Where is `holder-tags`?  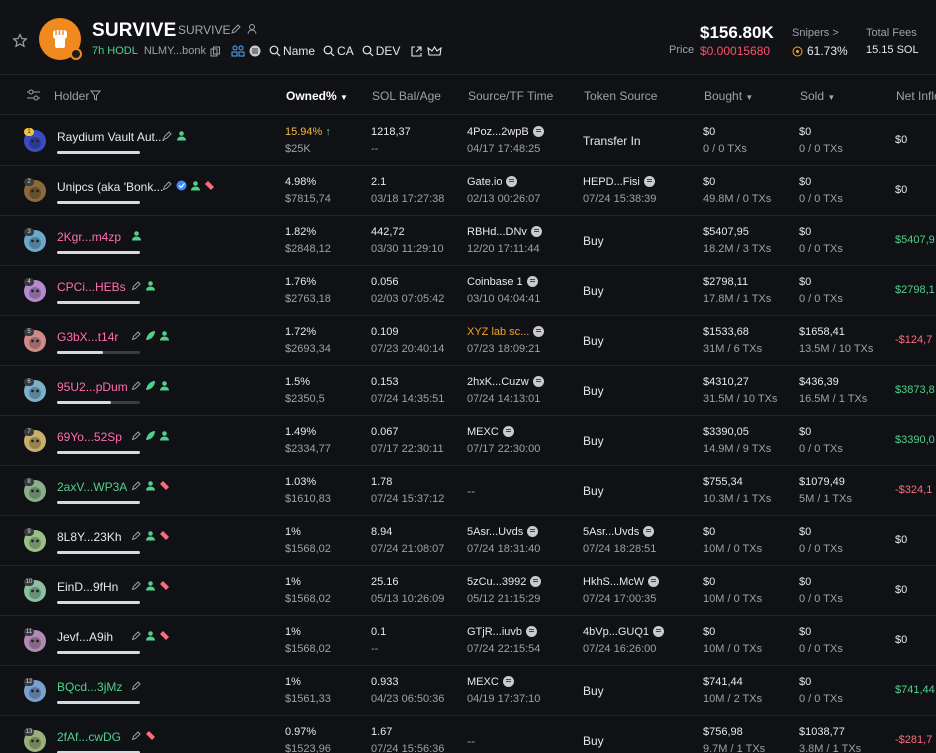 holder-tags is located at coordinates (150, 437).